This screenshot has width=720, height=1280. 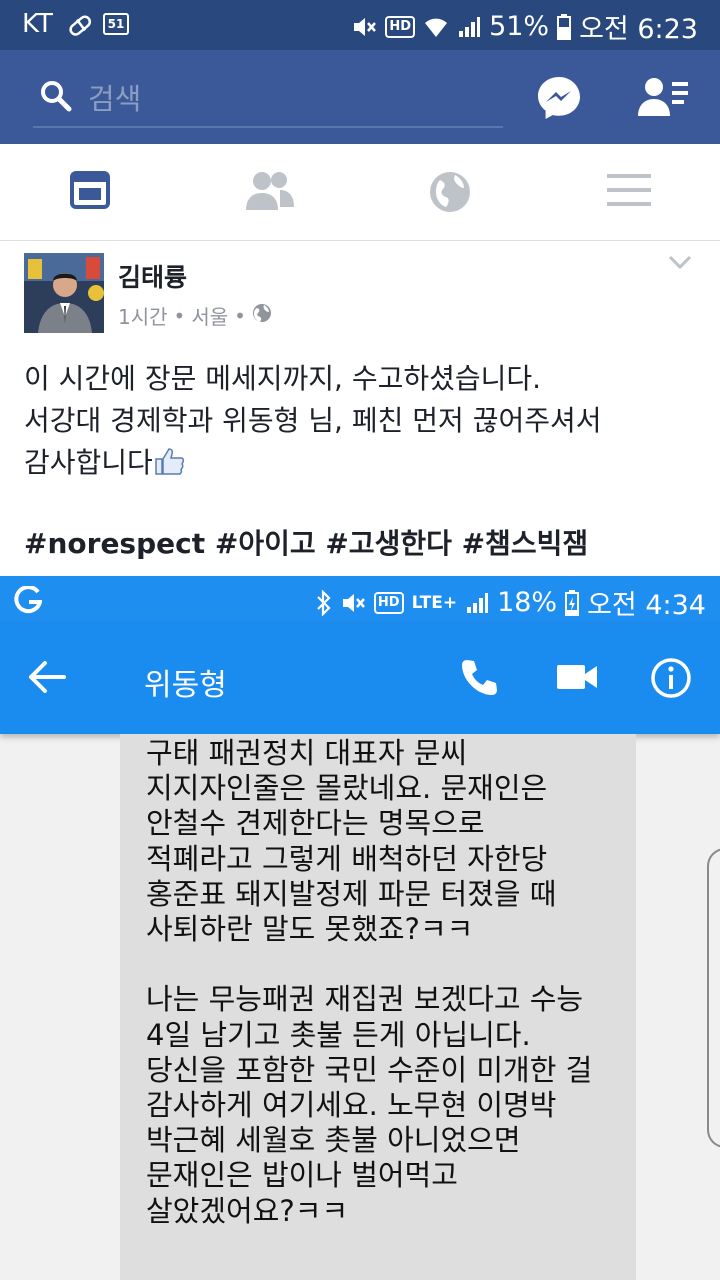 What do you see at coordinates (306, 542) in the screenshot?
I see `post-hashtags: #norespect #아이고 #고생한다 #챔스빅잼` at bounding box center [306, 542].